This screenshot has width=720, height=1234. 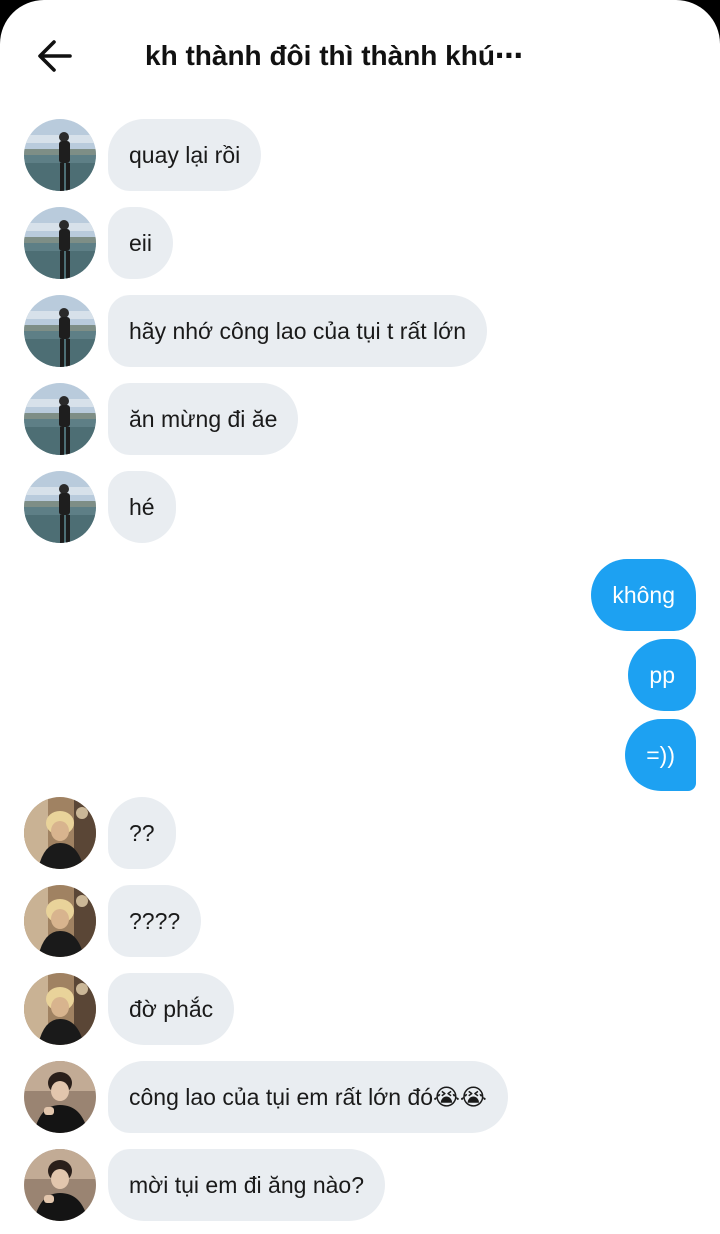 What do you see at coordinates (334, 56) in the screenshot?
I see `conversation-title: kh thành đôi thì thành khú⋯` at bounding box center [334, 56].